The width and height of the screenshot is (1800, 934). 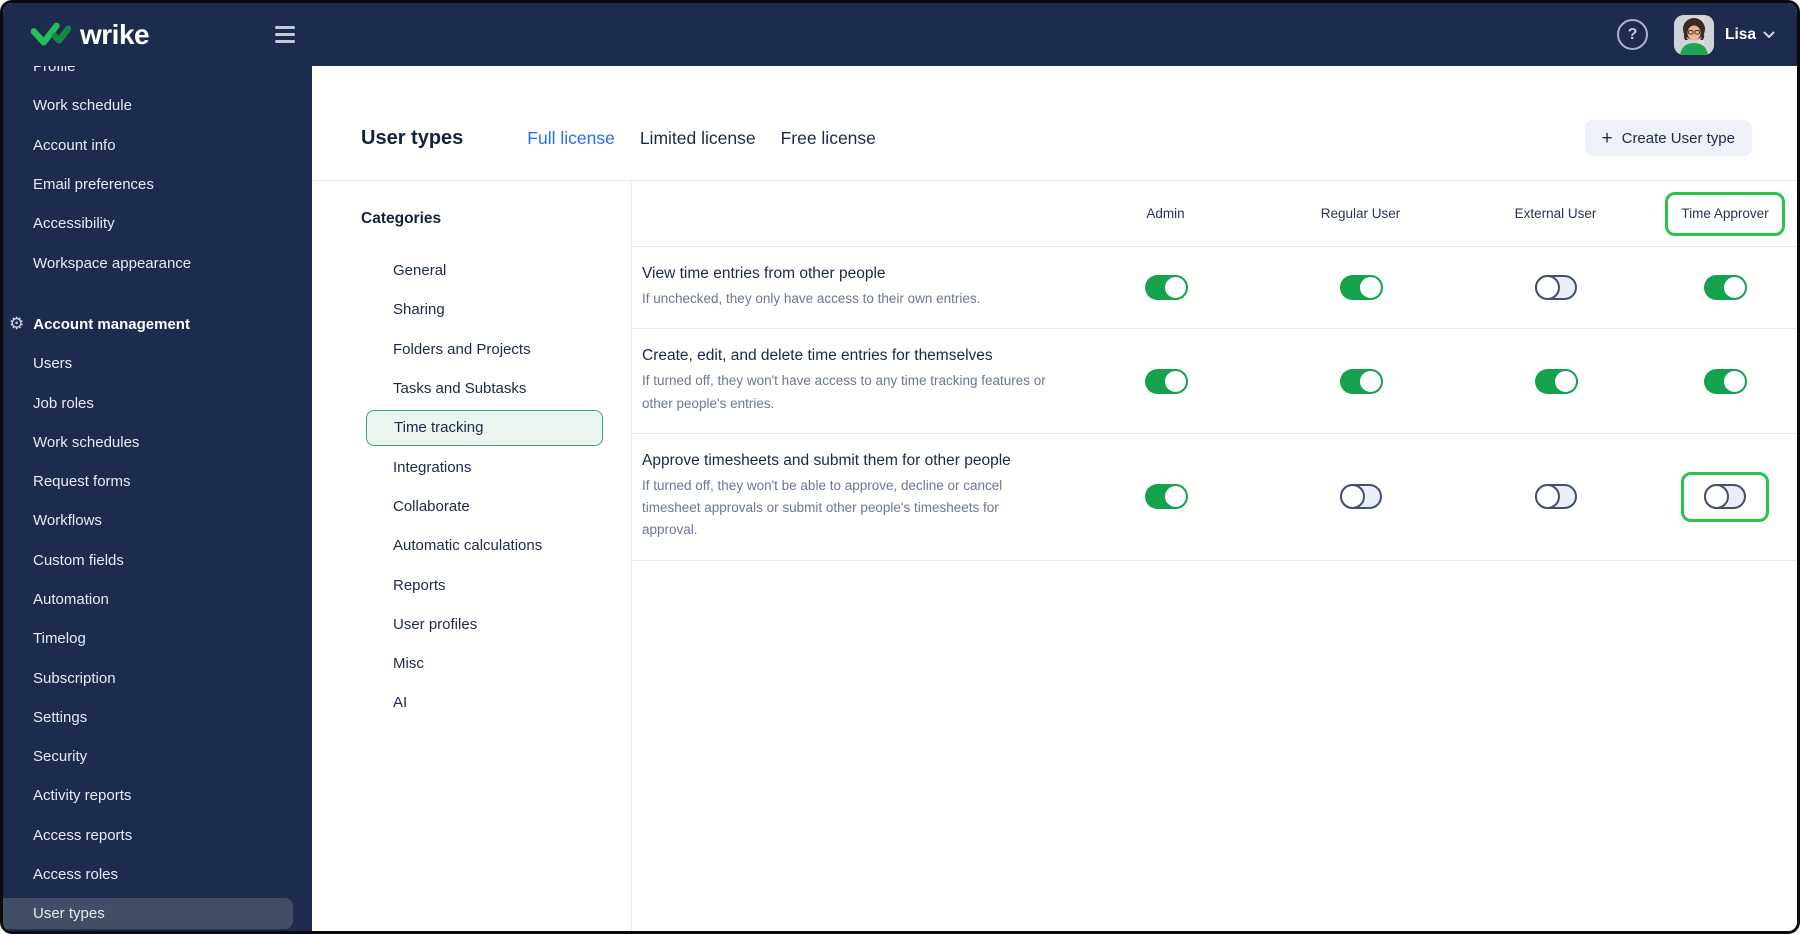 What do you see at coordinates (71, 599) in the screenshot?
I see `sidebar-item-label: Automation` at bounding box center [71, 599].